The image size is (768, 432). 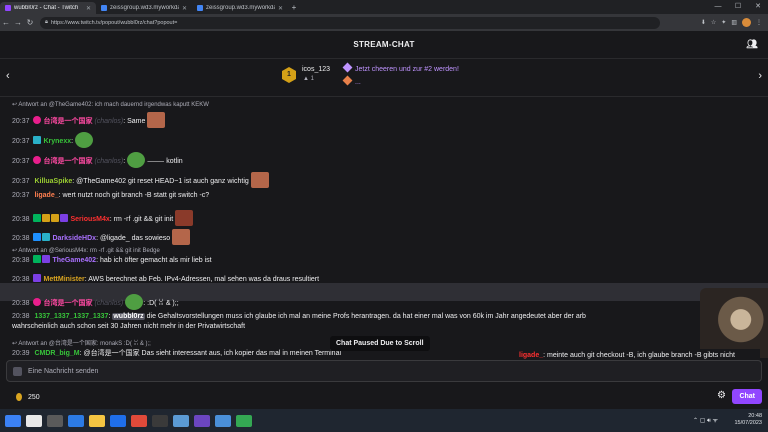 I want to click on maximize-icon: ☐, so click(x=738, y=7).